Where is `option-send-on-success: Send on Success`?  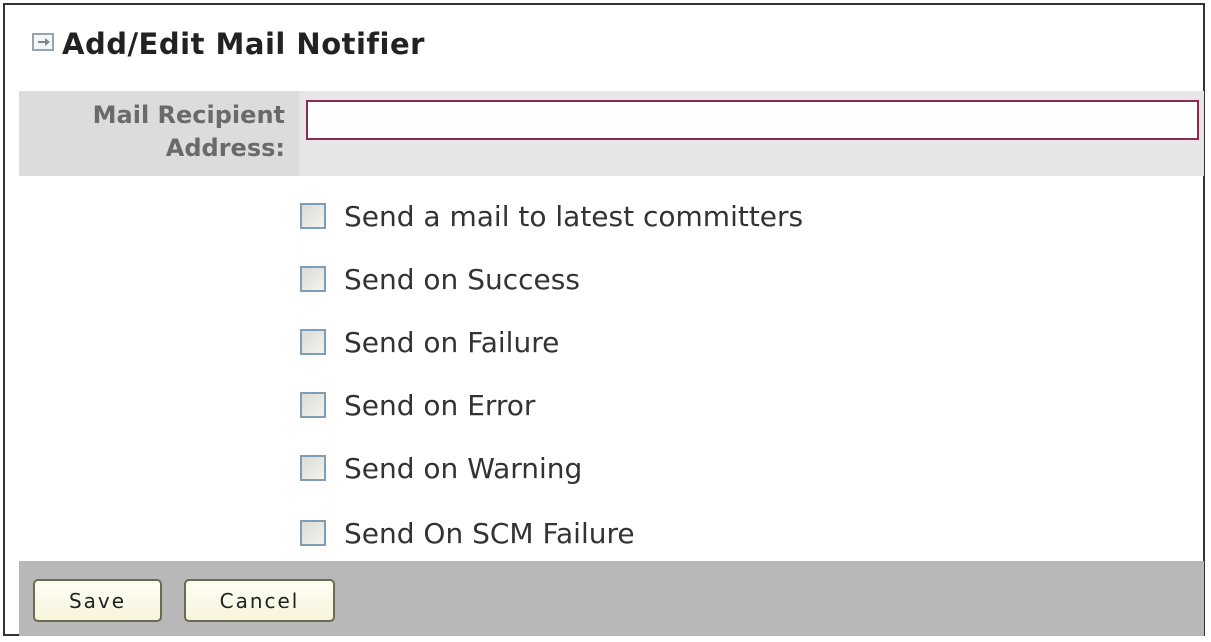
option-send-on-success: Send on Success is located at coordinates (440, 279).